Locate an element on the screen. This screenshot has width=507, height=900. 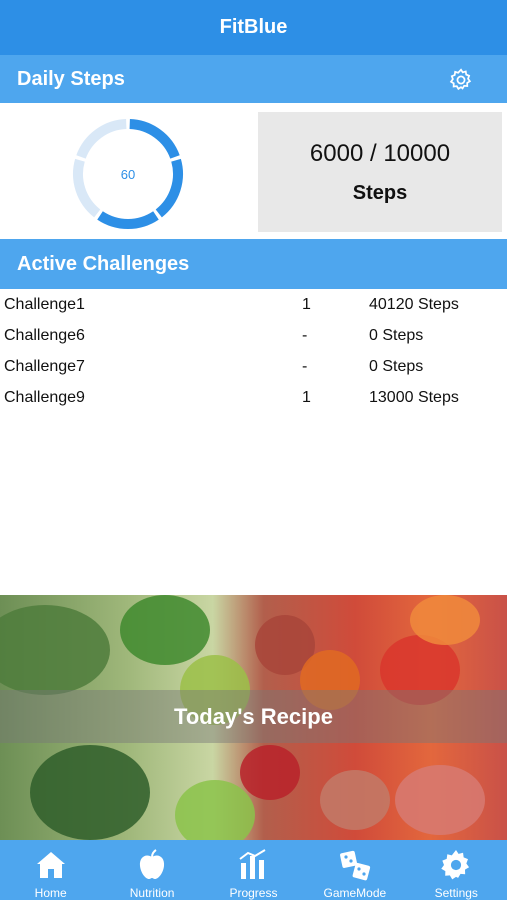
active-challenges-title: Active Challenges is located at coordinates (103, 263).